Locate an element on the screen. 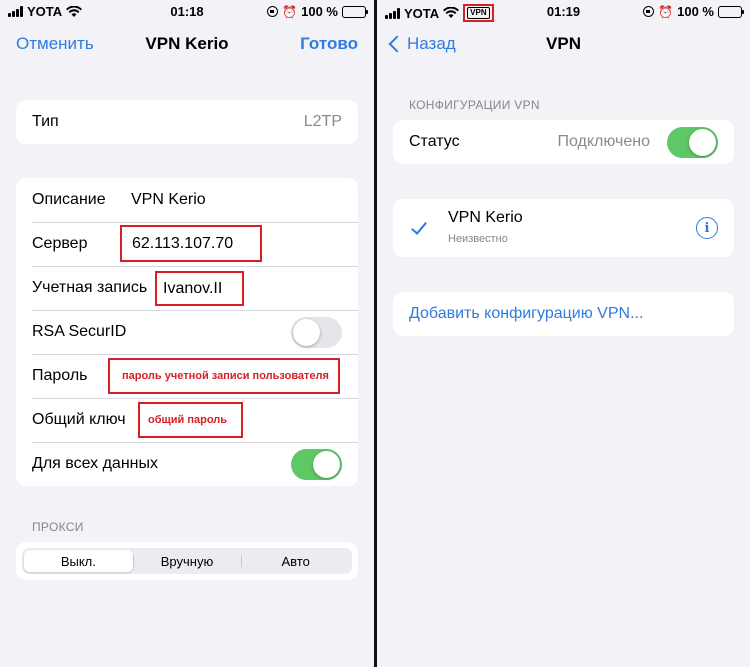 This screenshot has height=667, width=750. rsa-row: RSA SecurID is located at coordinates (187, 332).